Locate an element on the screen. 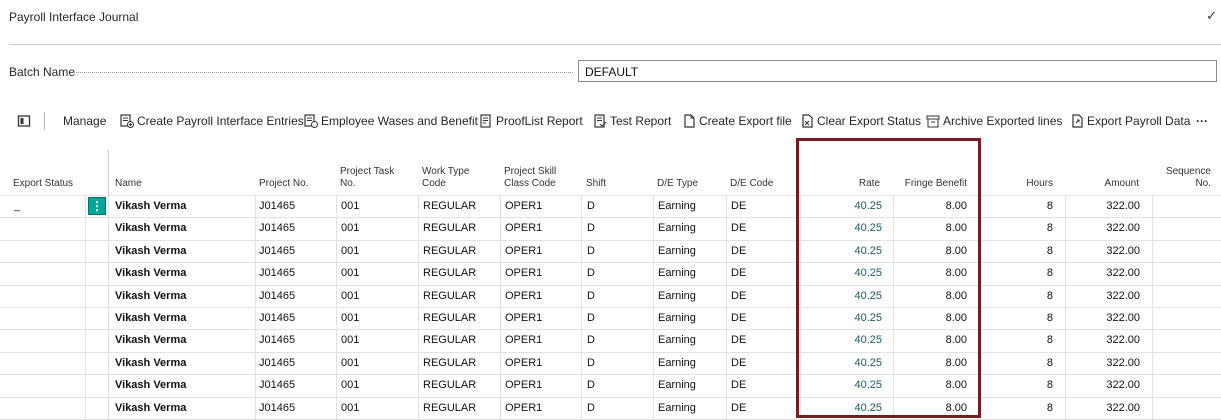  header-export-status: Export Status is located at coordinates (43, 184).